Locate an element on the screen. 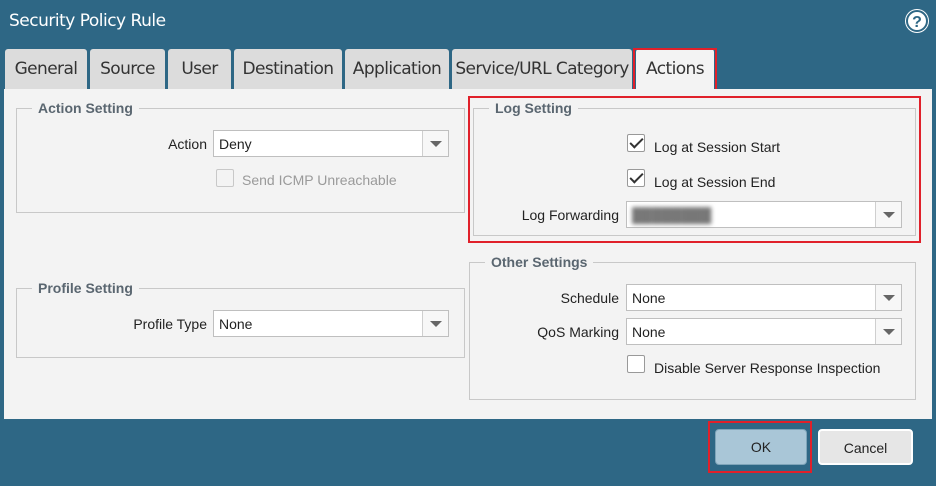 The image size is (936, 486). tab-service-url-category: Service/URL Category is located at coordinates (542, 69).